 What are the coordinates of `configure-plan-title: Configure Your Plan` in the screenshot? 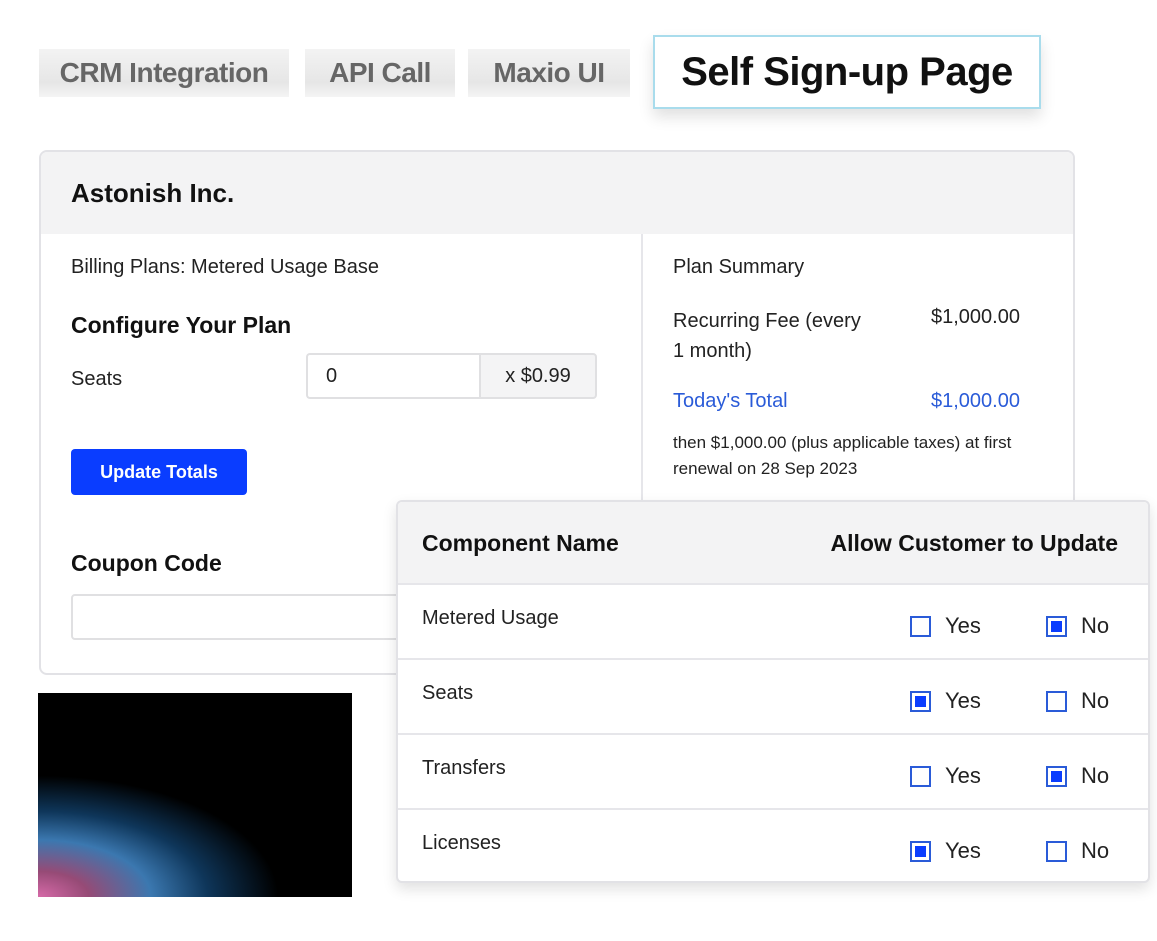 It's located at (181, 325).